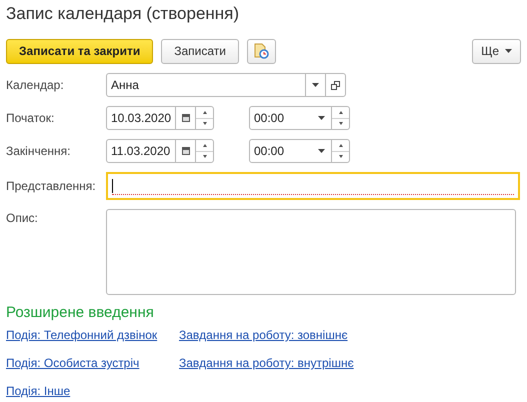 Image resolution: width=527 pixels, height=402 pixels. I want to click on open-window-icon, so click(335, 85).